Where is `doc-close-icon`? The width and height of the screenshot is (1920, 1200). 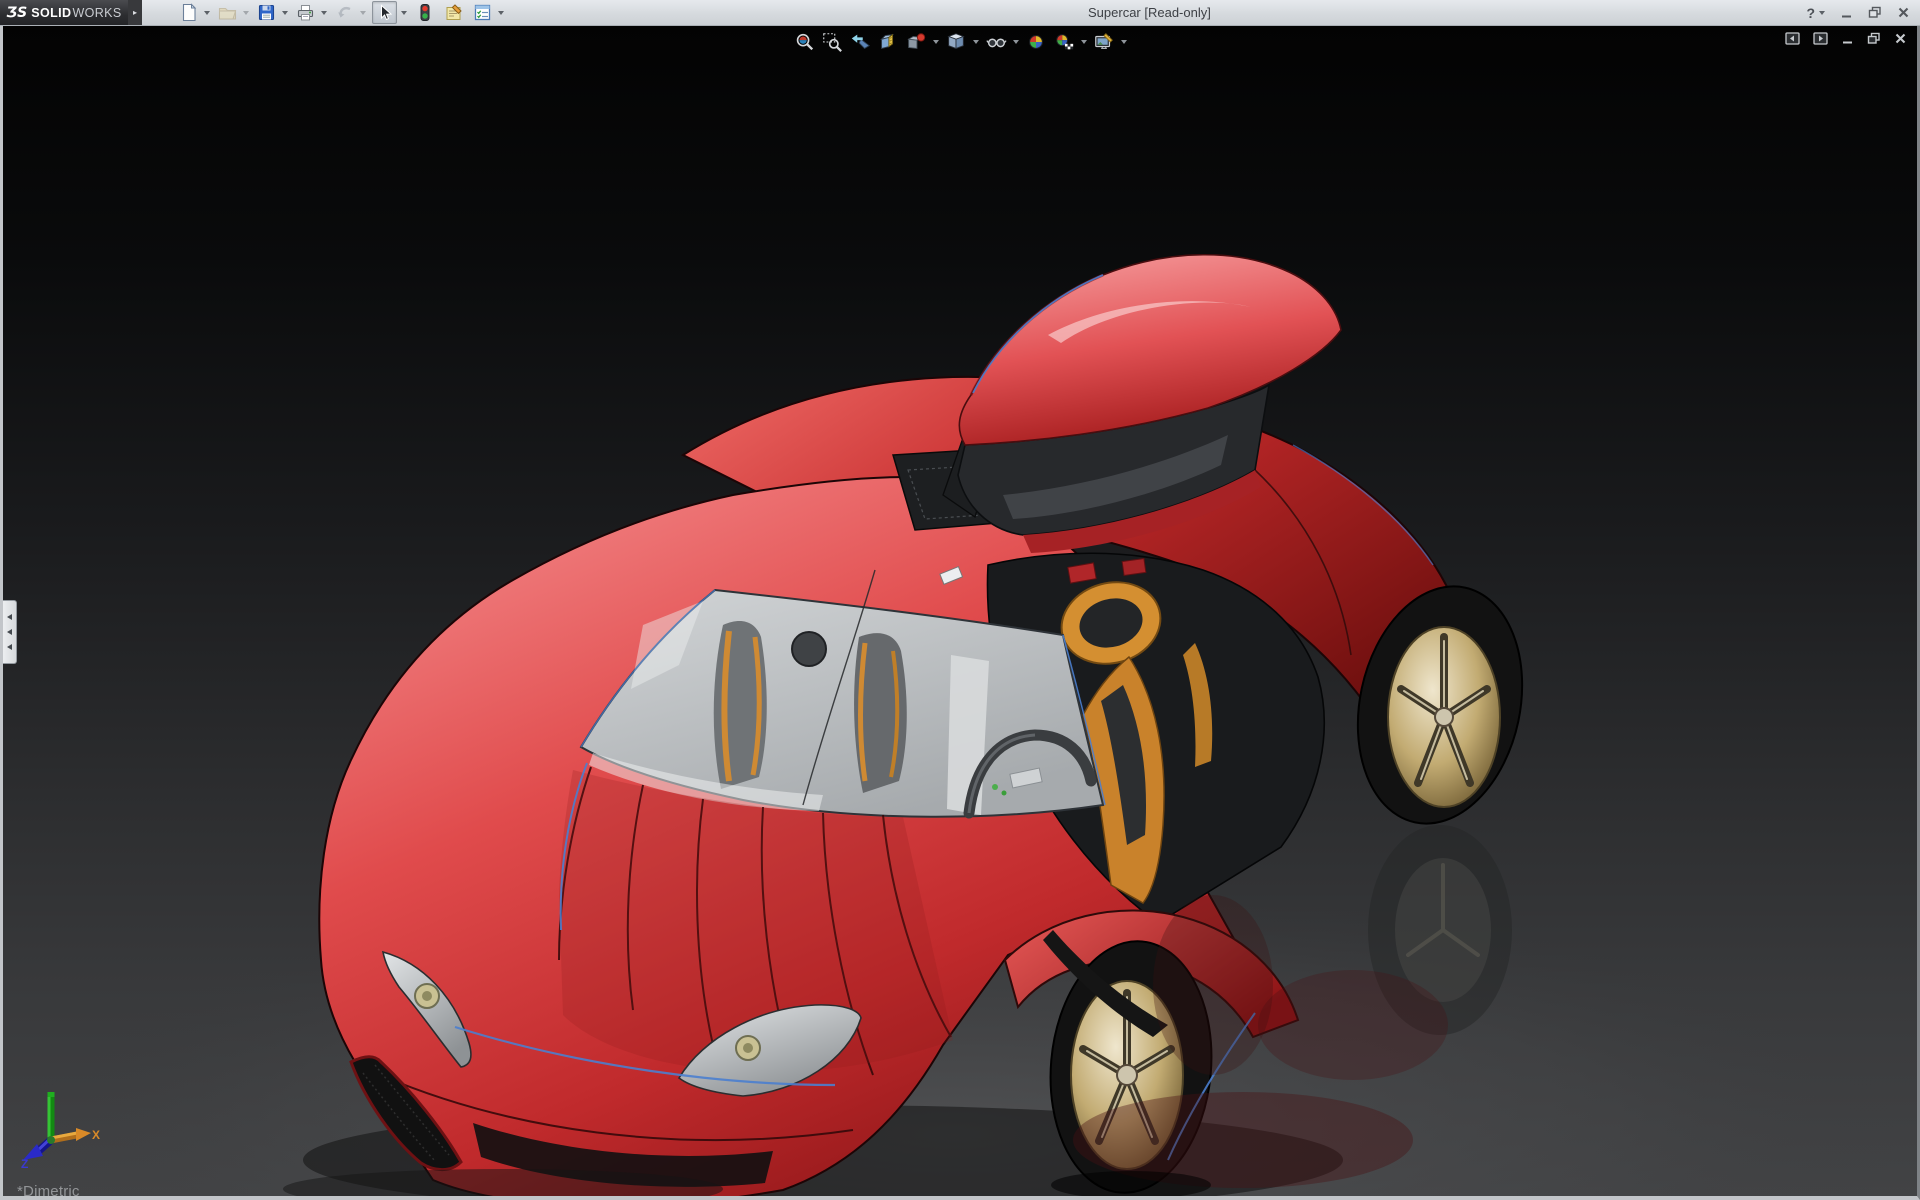 doc-close-icon is located at coordinates (1900, 38).